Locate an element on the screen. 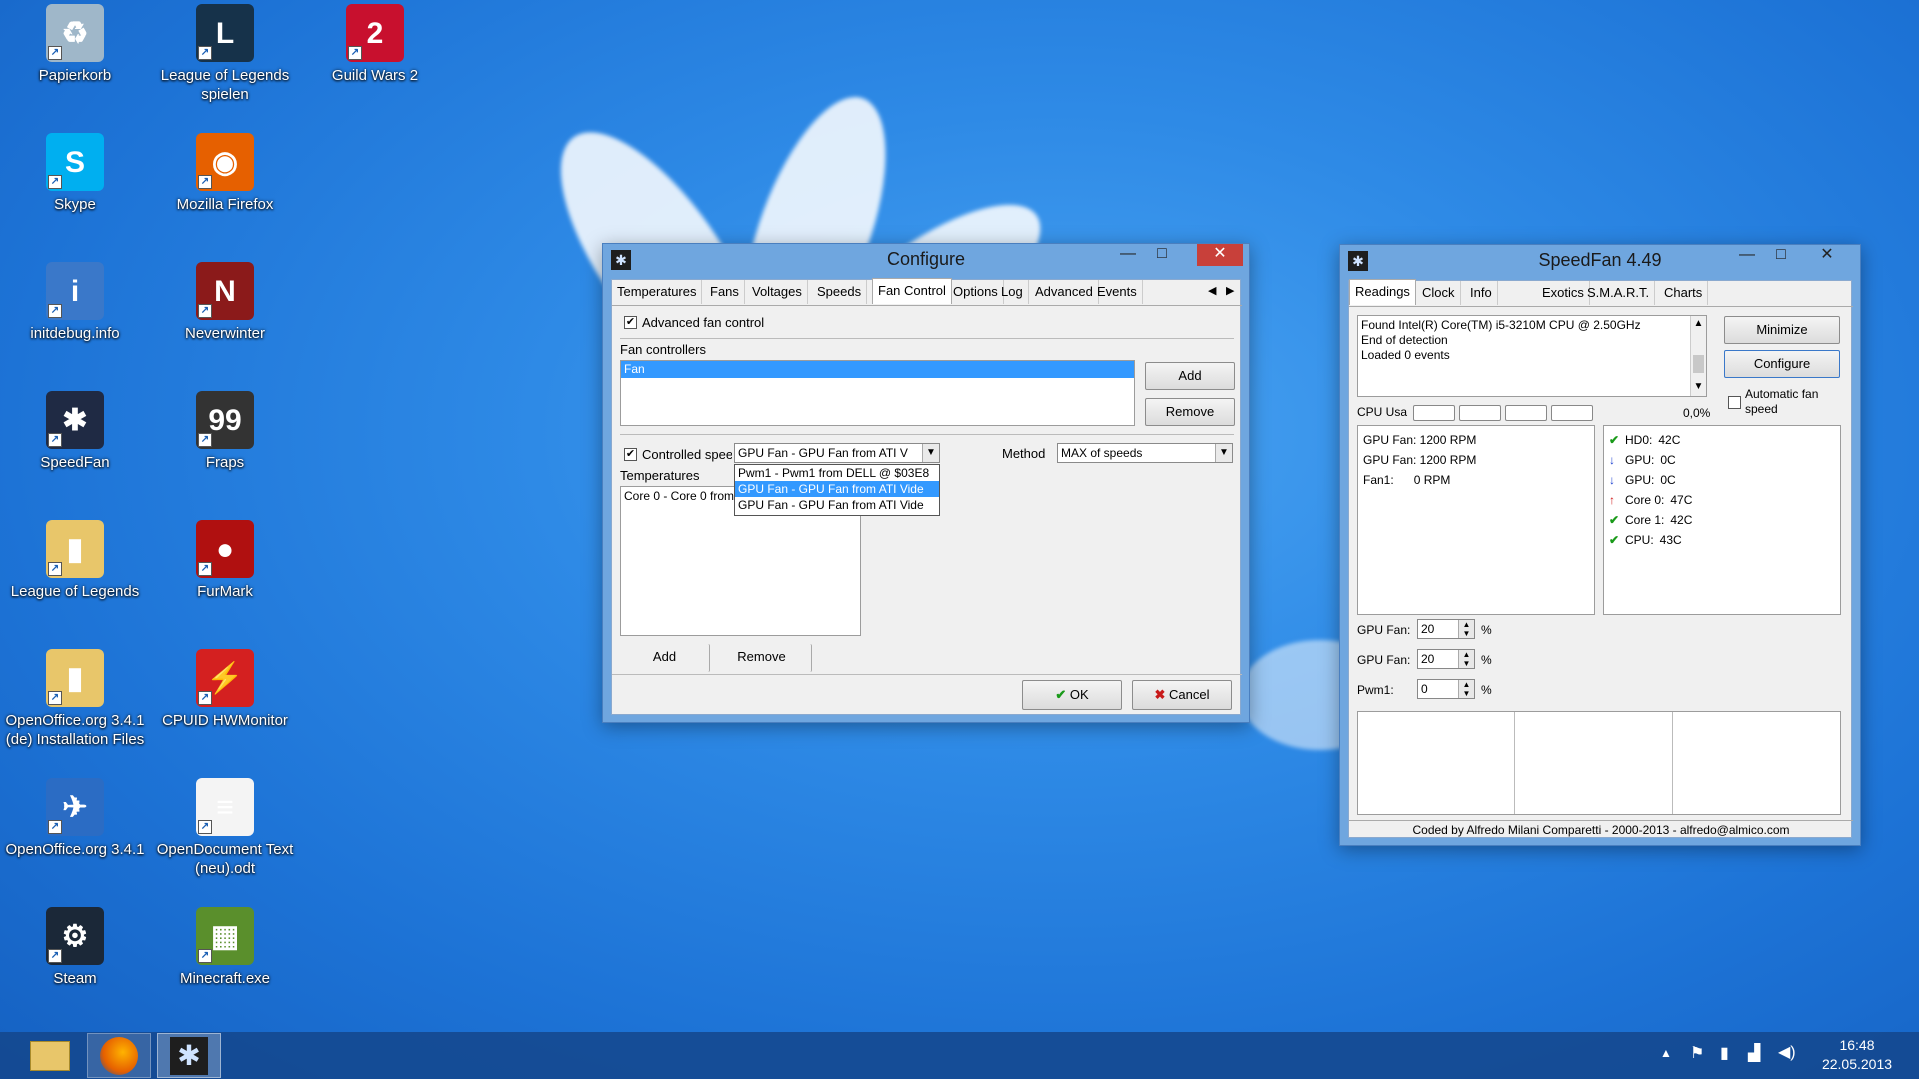 The image size is (1919, 1079). desktop-icon-label: Mozilla Firefox is located at coordinates (225, 204).